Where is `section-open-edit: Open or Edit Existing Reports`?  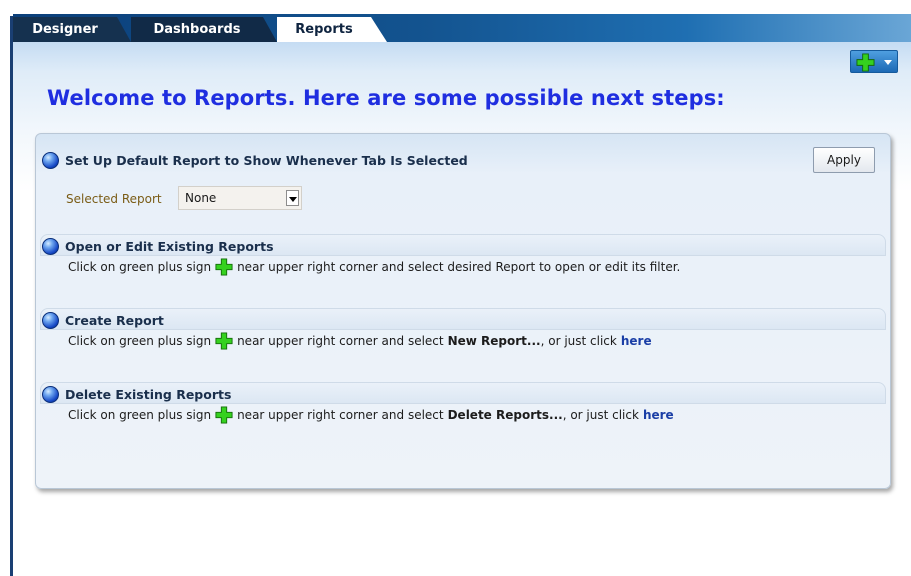
section-open-edit: Open or Edit Existing Reports is located at coordinates (158, 246).